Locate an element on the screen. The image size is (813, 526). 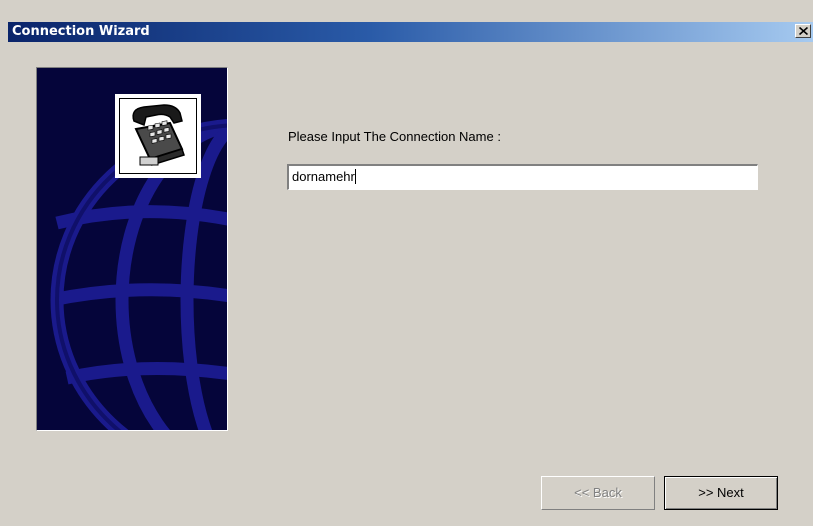
close-icon is located at coordinates (803, 31).